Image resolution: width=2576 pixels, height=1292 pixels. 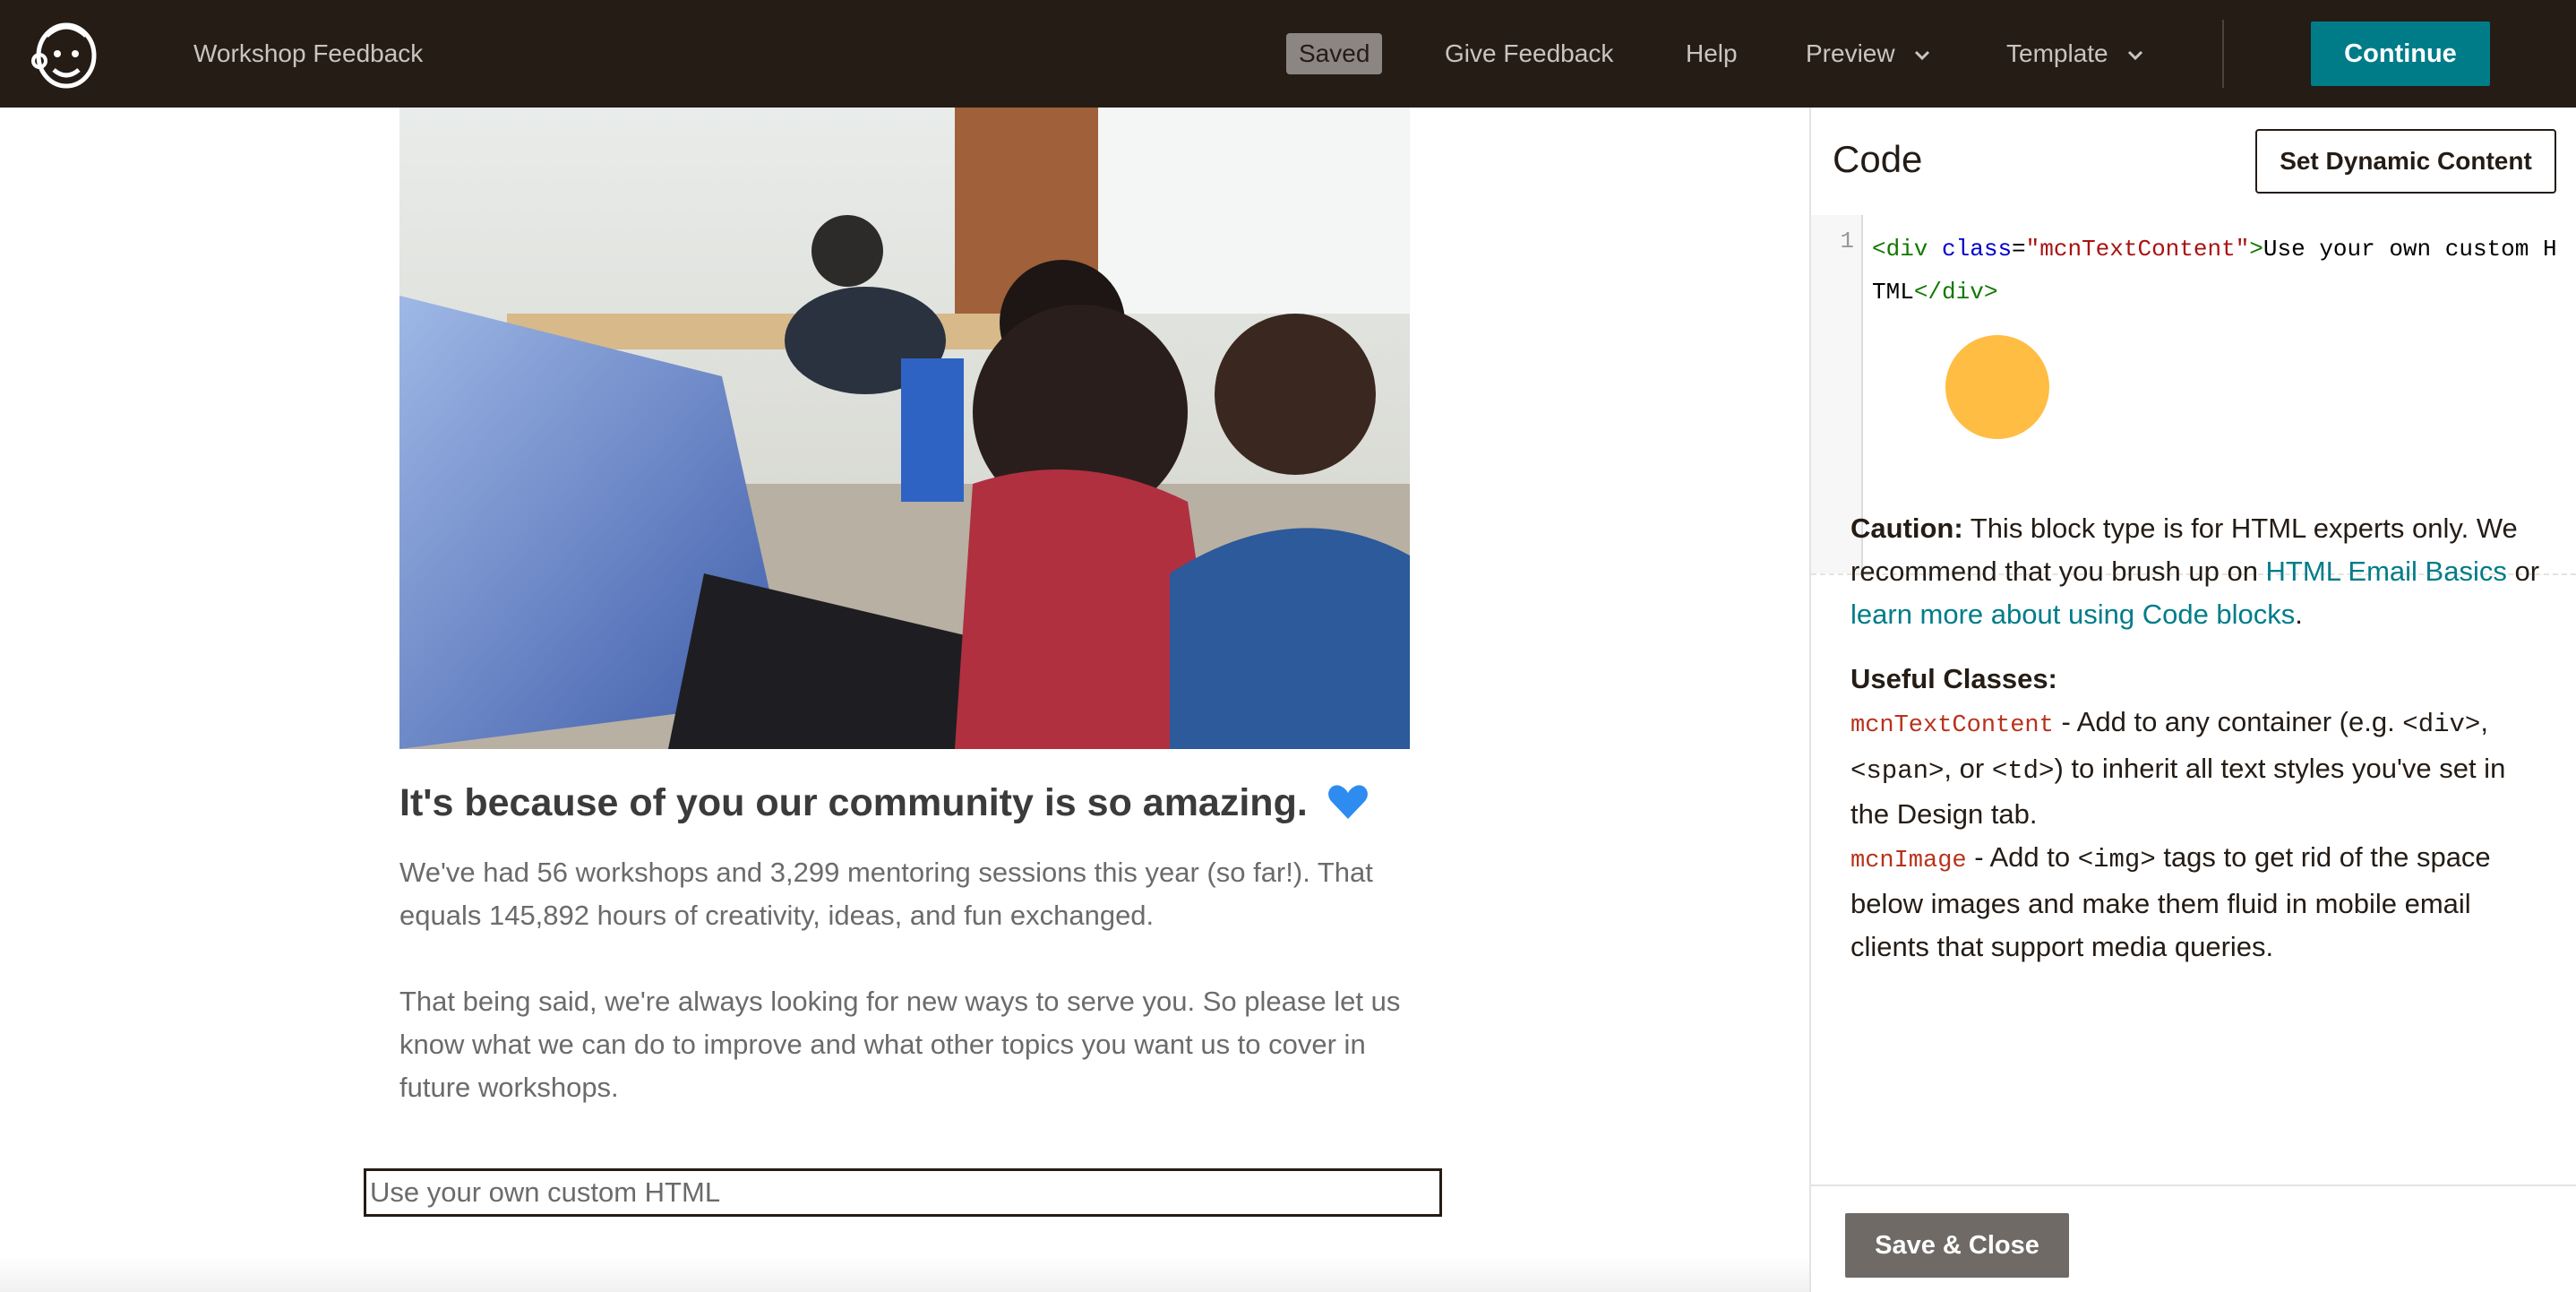 What do you see at coordinates (2441, 724) in the screenshot?
I see `code-snippet: <div>` at bounding box center [2441, 724].